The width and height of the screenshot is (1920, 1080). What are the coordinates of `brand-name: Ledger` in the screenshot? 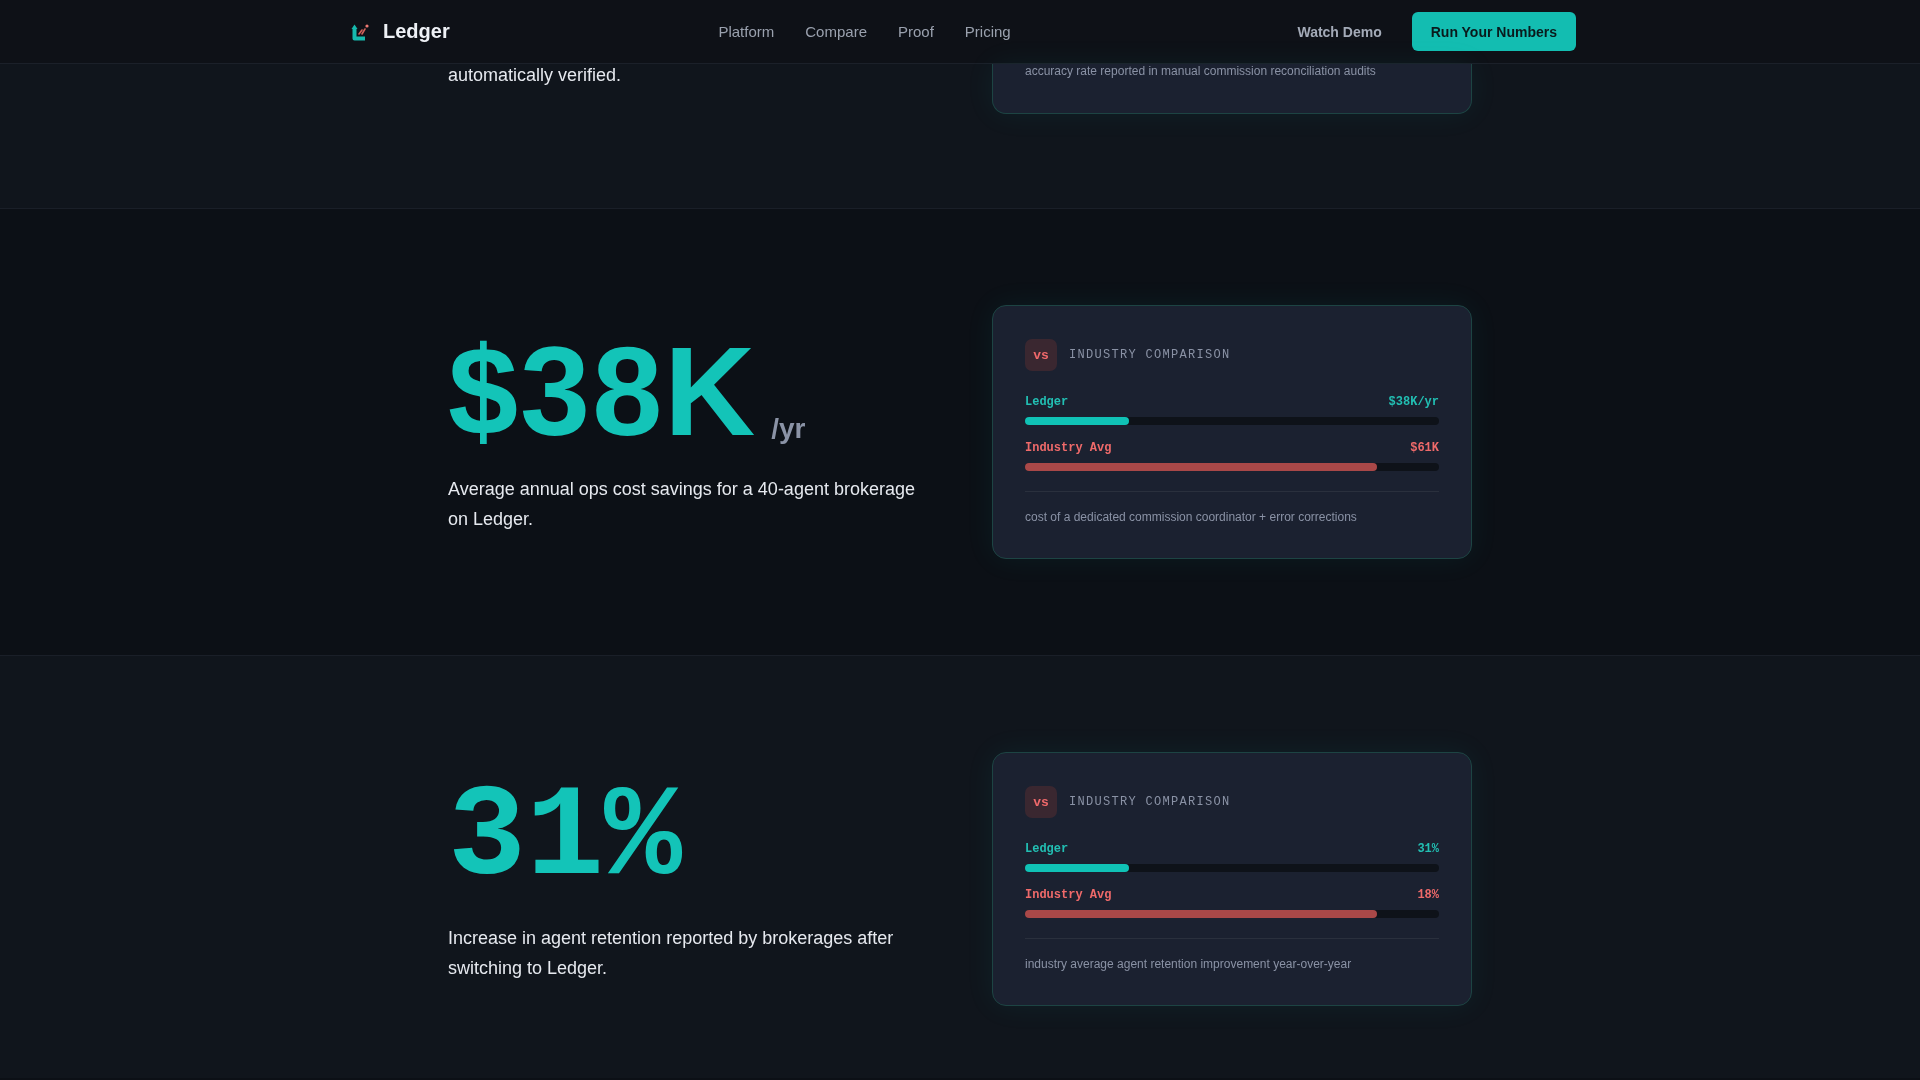 It's located at (416, 31).